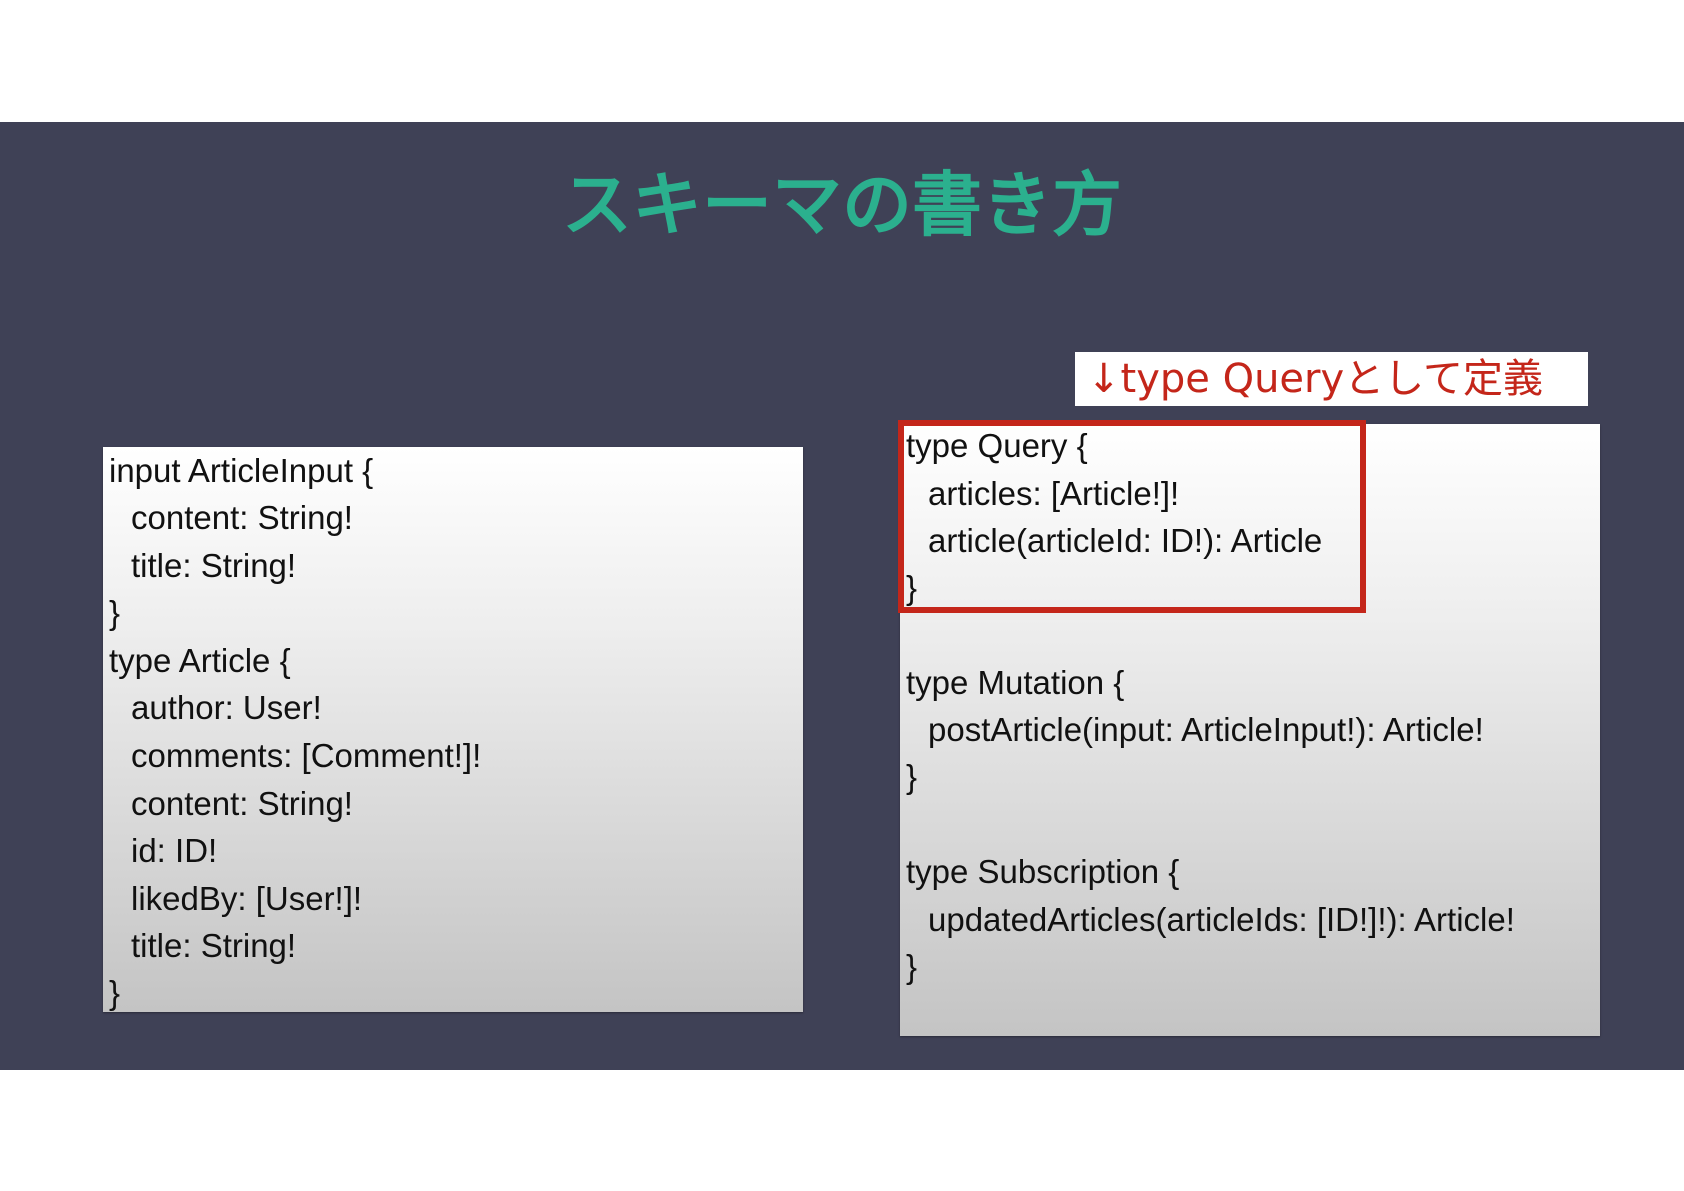  What do you see at coordinates (247, 898) in the screenshot?
I see `code-line: likedBy: [User!]!` at bounding box center [247, 898].